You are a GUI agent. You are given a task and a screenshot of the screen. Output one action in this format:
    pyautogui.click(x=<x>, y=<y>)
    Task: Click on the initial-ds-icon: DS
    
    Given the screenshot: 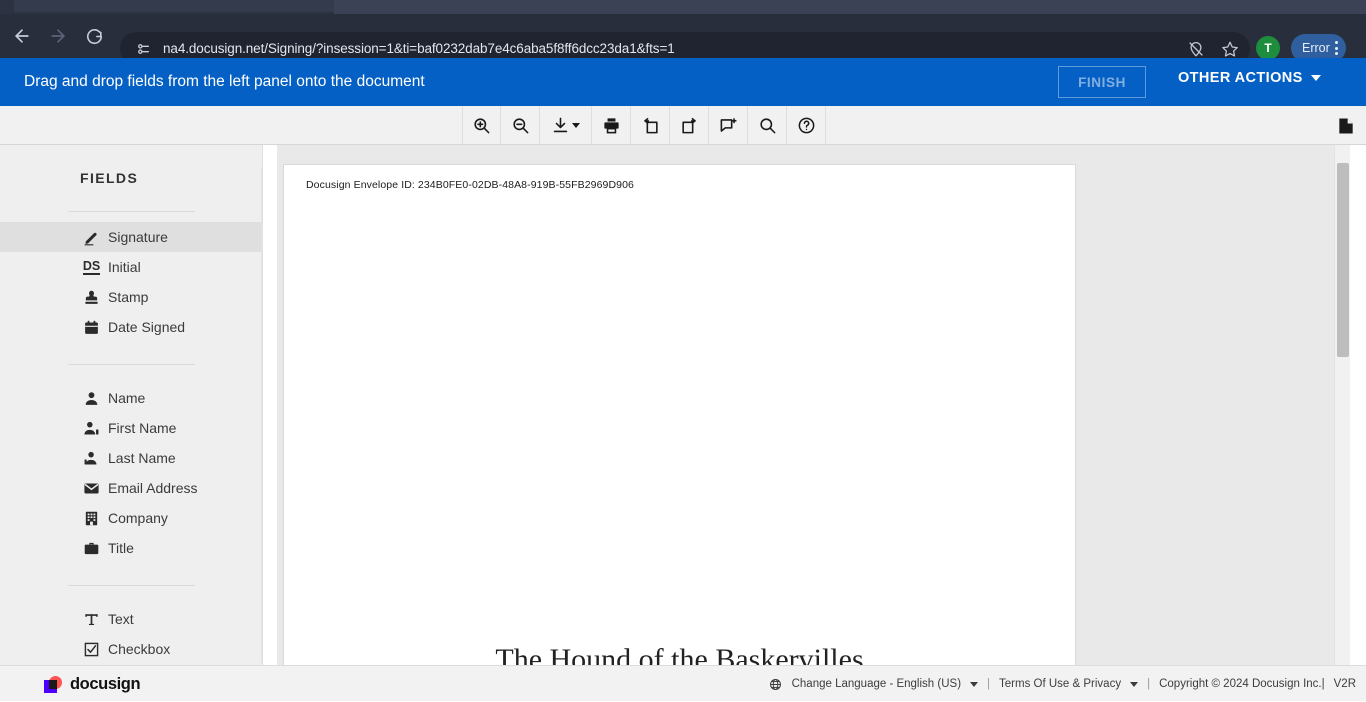 What is the action you would take?
    pyautogui.click(x=91, y=266)
    